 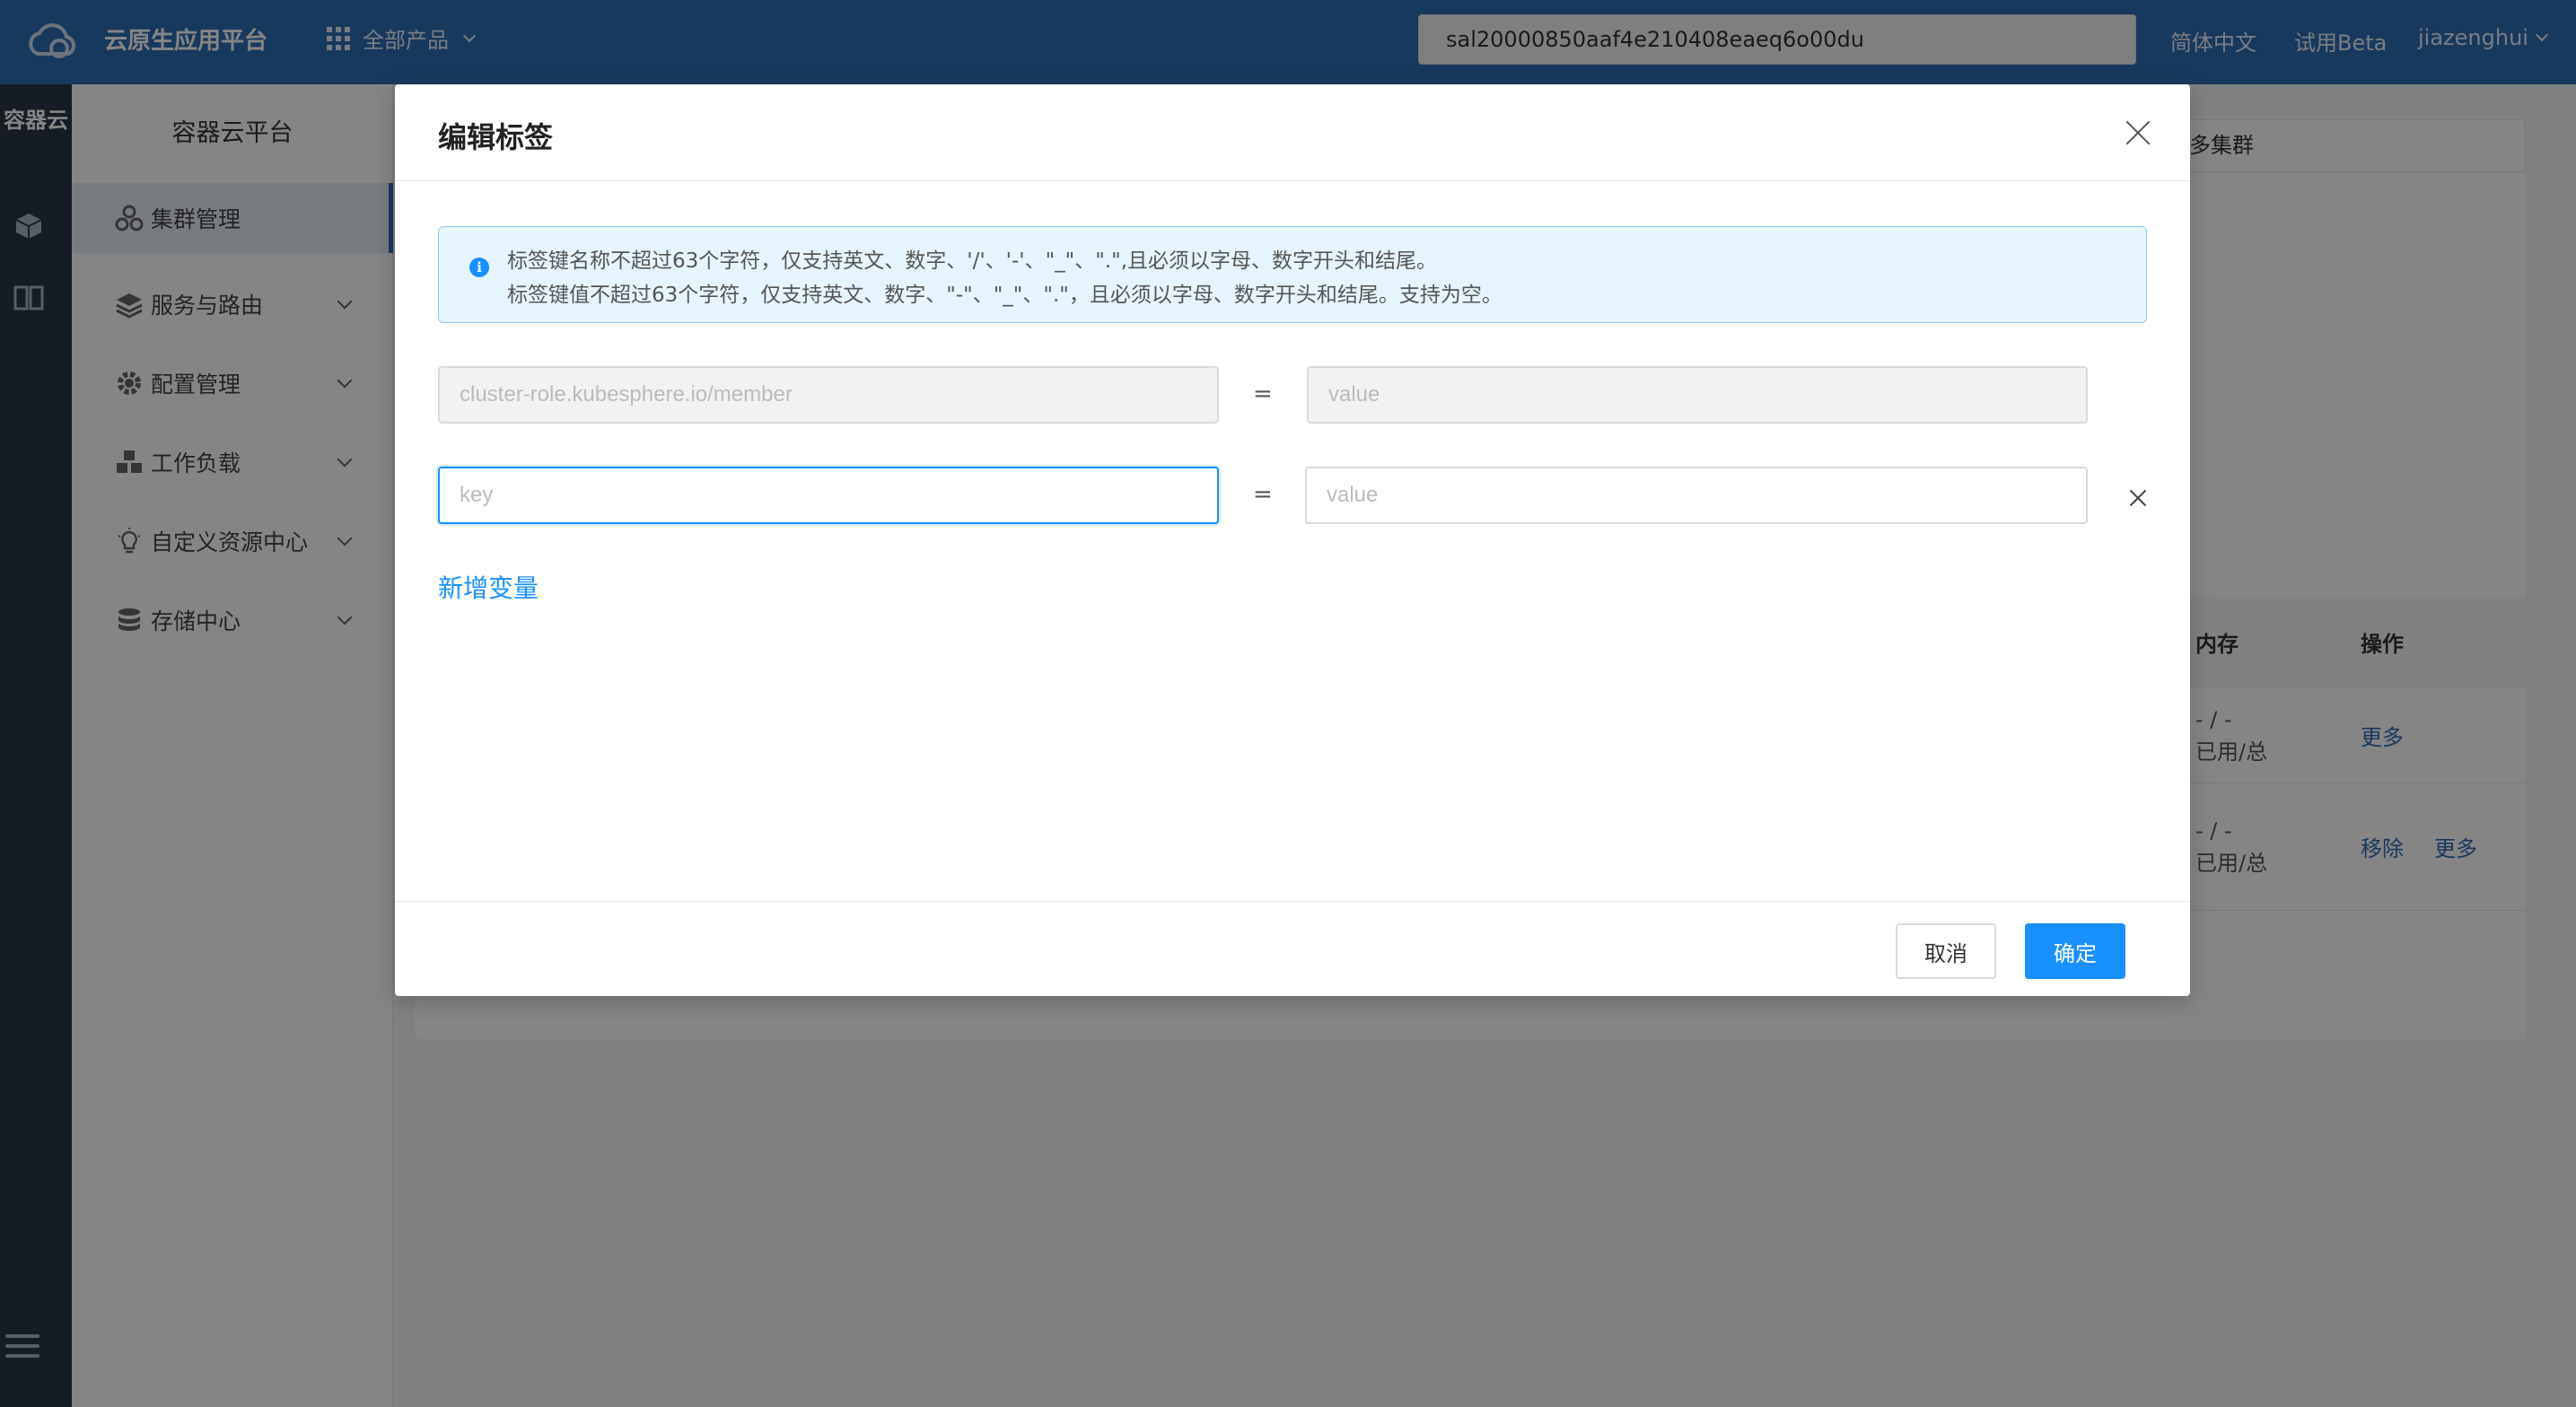 I want to click on dialog-footer: 取消 确定, so click(x=1292, y=948).